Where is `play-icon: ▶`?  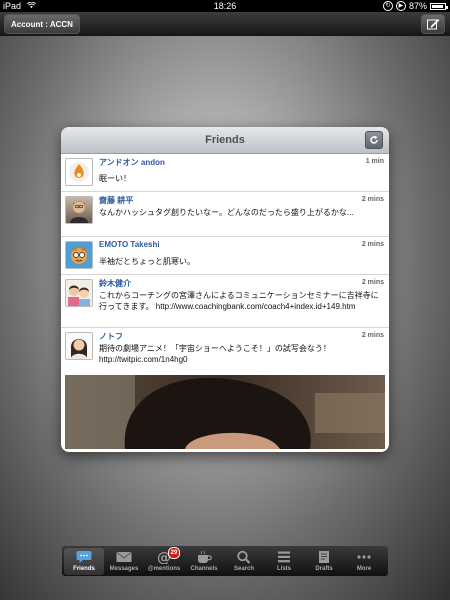
play-icon: ▶ is located at coordinates (400, 6).